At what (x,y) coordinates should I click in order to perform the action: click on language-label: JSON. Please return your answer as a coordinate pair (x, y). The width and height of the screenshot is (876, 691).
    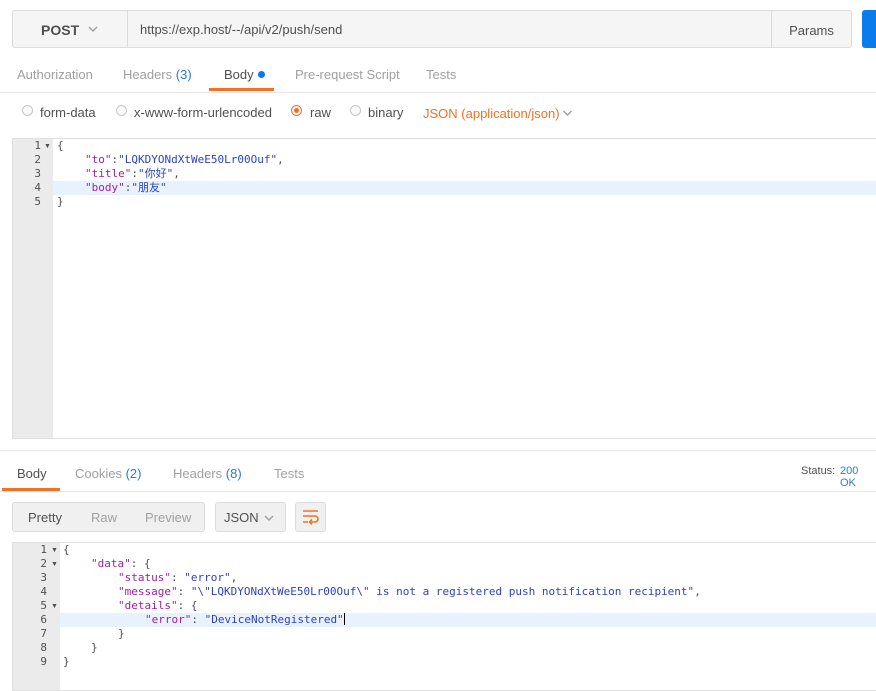
    Looking at the image, I should click on (241, 517).